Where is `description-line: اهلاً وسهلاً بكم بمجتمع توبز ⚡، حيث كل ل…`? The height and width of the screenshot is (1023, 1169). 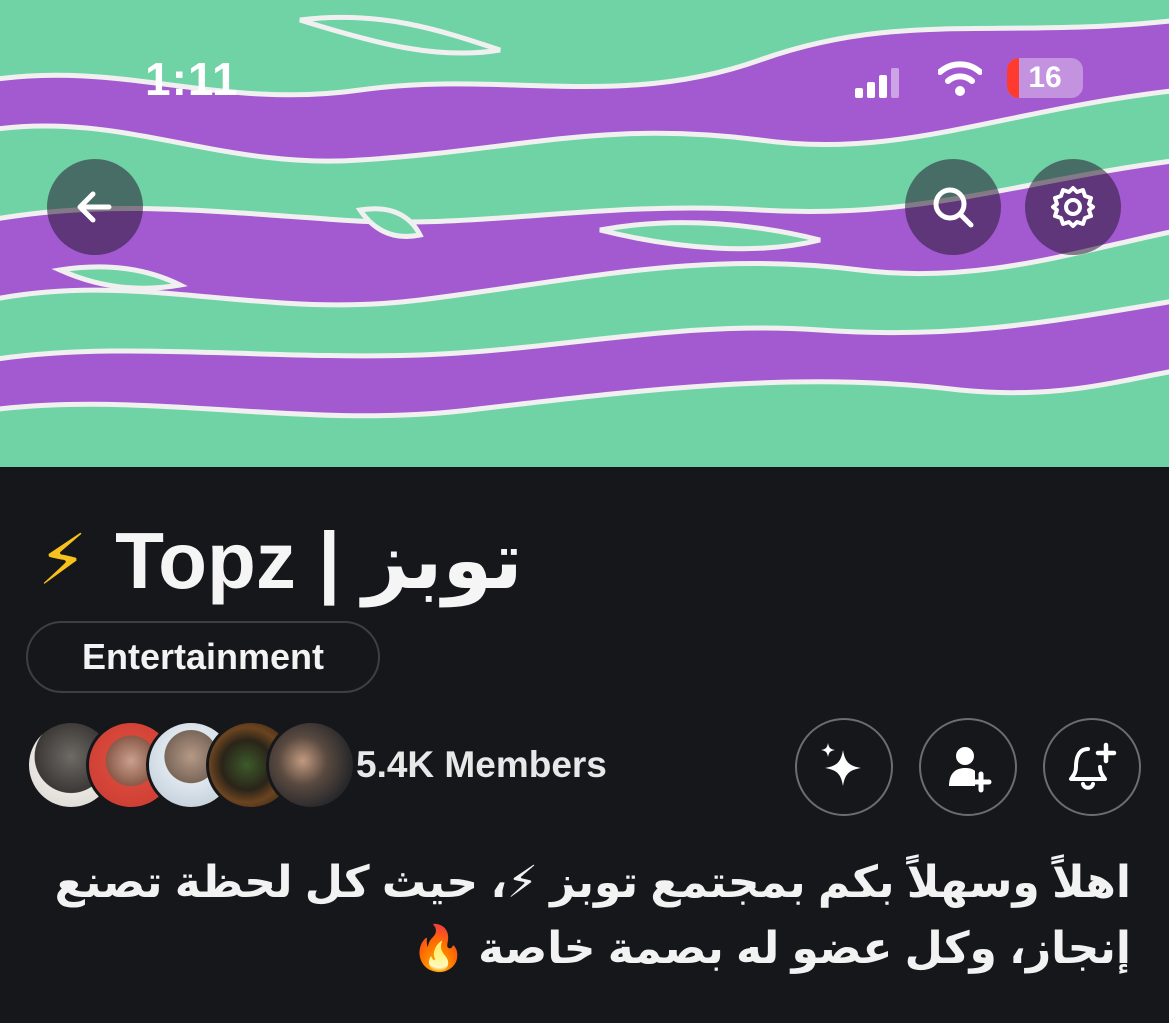
description-line: اهلاً وسهلاً بكم بمجتمع توبز ⚡، حيث كل ل… is located at coordinates (592, 882).